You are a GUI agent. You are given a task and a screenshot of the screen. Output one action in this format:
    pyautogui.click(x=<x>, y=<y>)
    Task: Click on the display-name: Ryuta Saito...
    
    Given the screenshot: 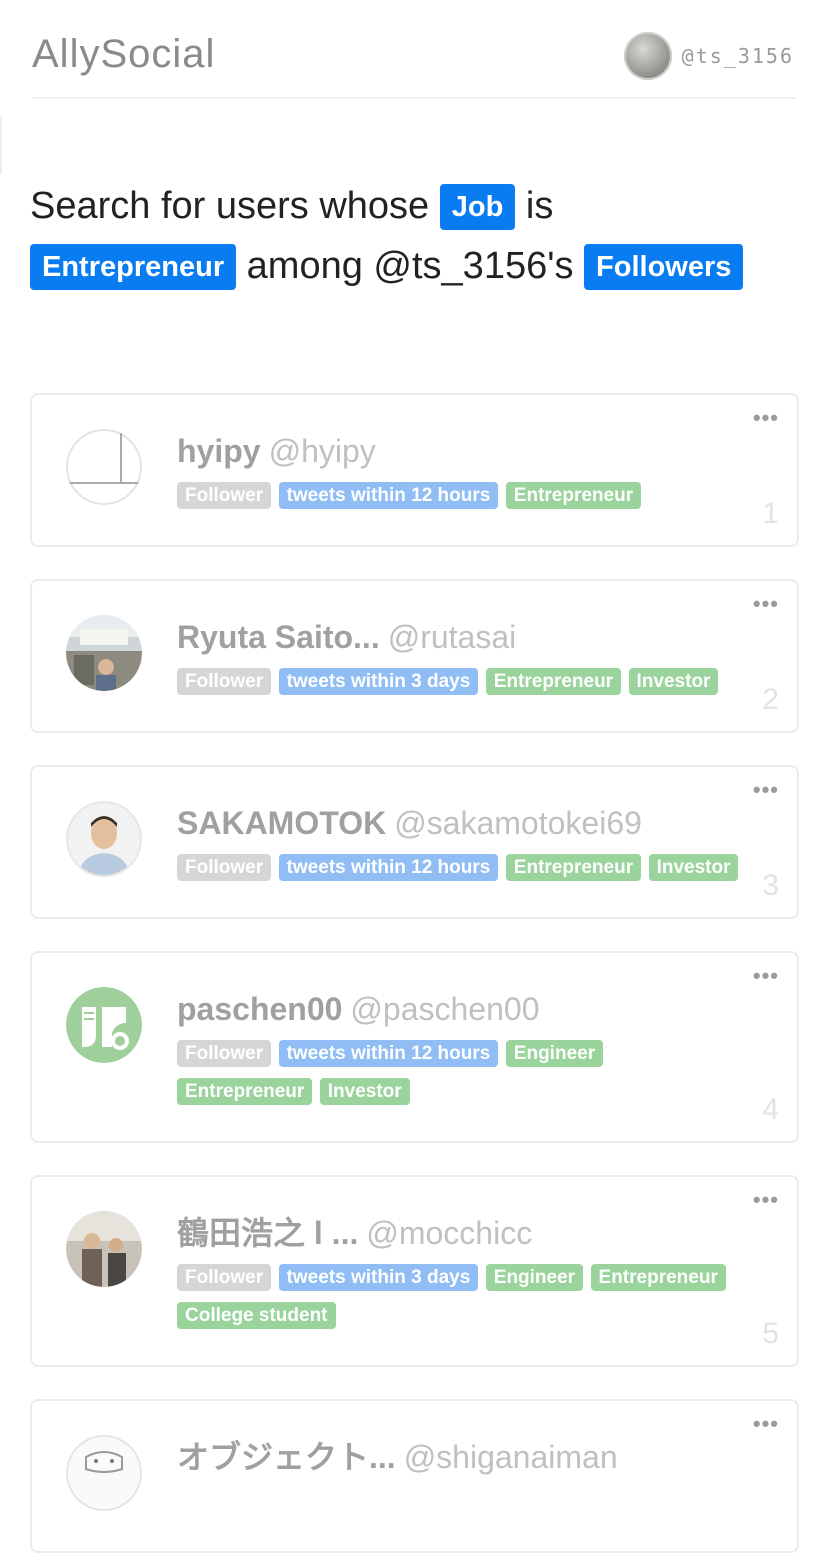 What is the action you would take?
    pyautogui.click(x=278, y=637)
    